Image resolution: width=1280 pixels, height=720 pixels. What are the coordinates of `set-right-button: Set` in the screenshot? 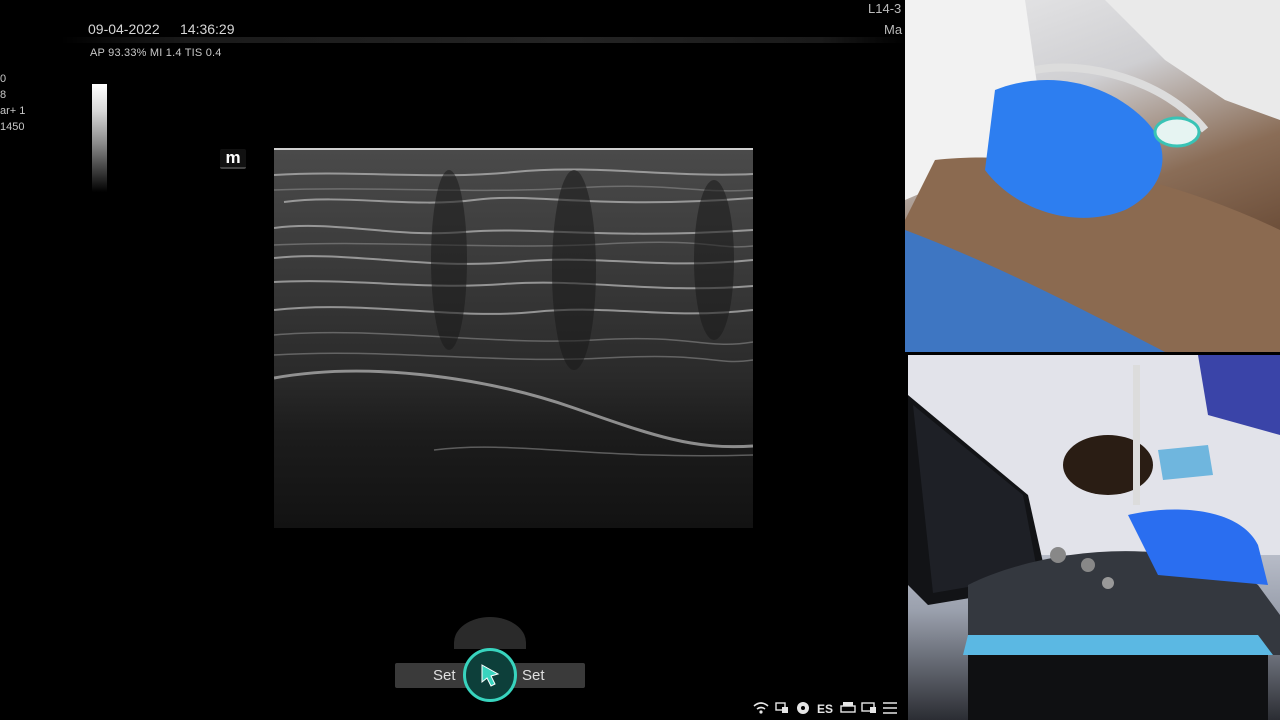 It's located at (533, 675).